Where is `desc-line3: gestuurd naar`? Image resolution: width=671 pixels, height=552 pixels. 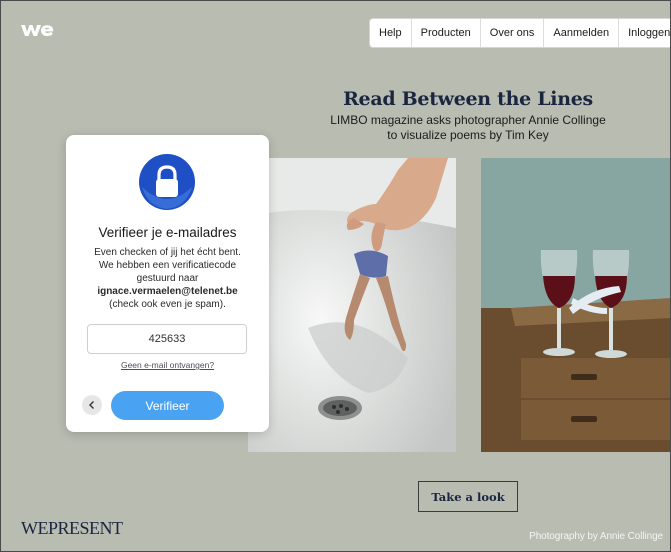 desc-line3: gestuurd naar is located at coordinates (167, 278).